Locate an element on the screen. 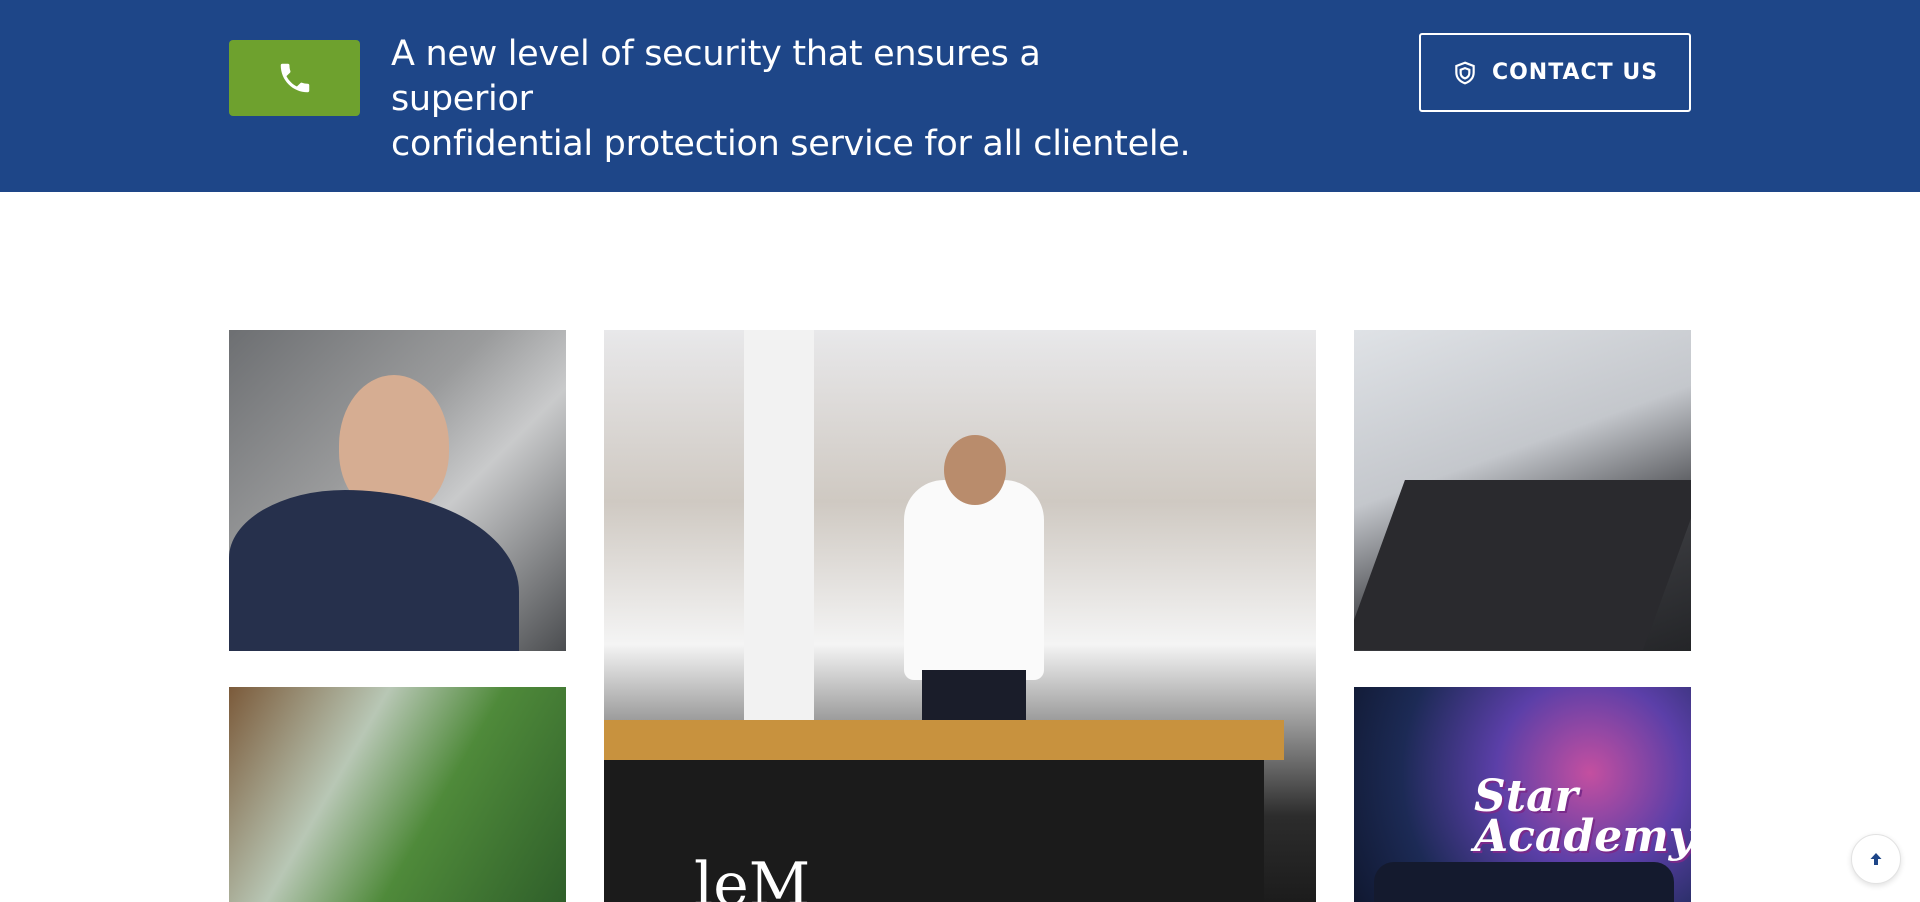  photo-counter-top is located at coordinates (944, 740).